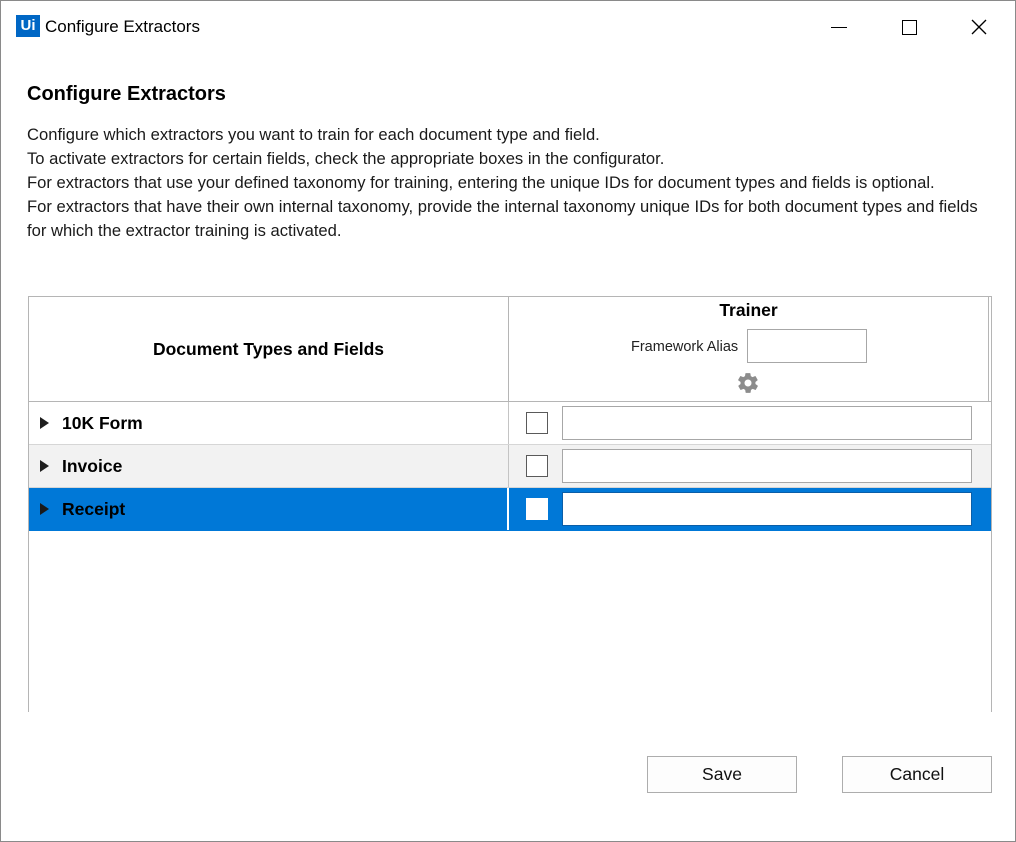  I want to click on document-type-cell: Receipt, so click(269, 509).